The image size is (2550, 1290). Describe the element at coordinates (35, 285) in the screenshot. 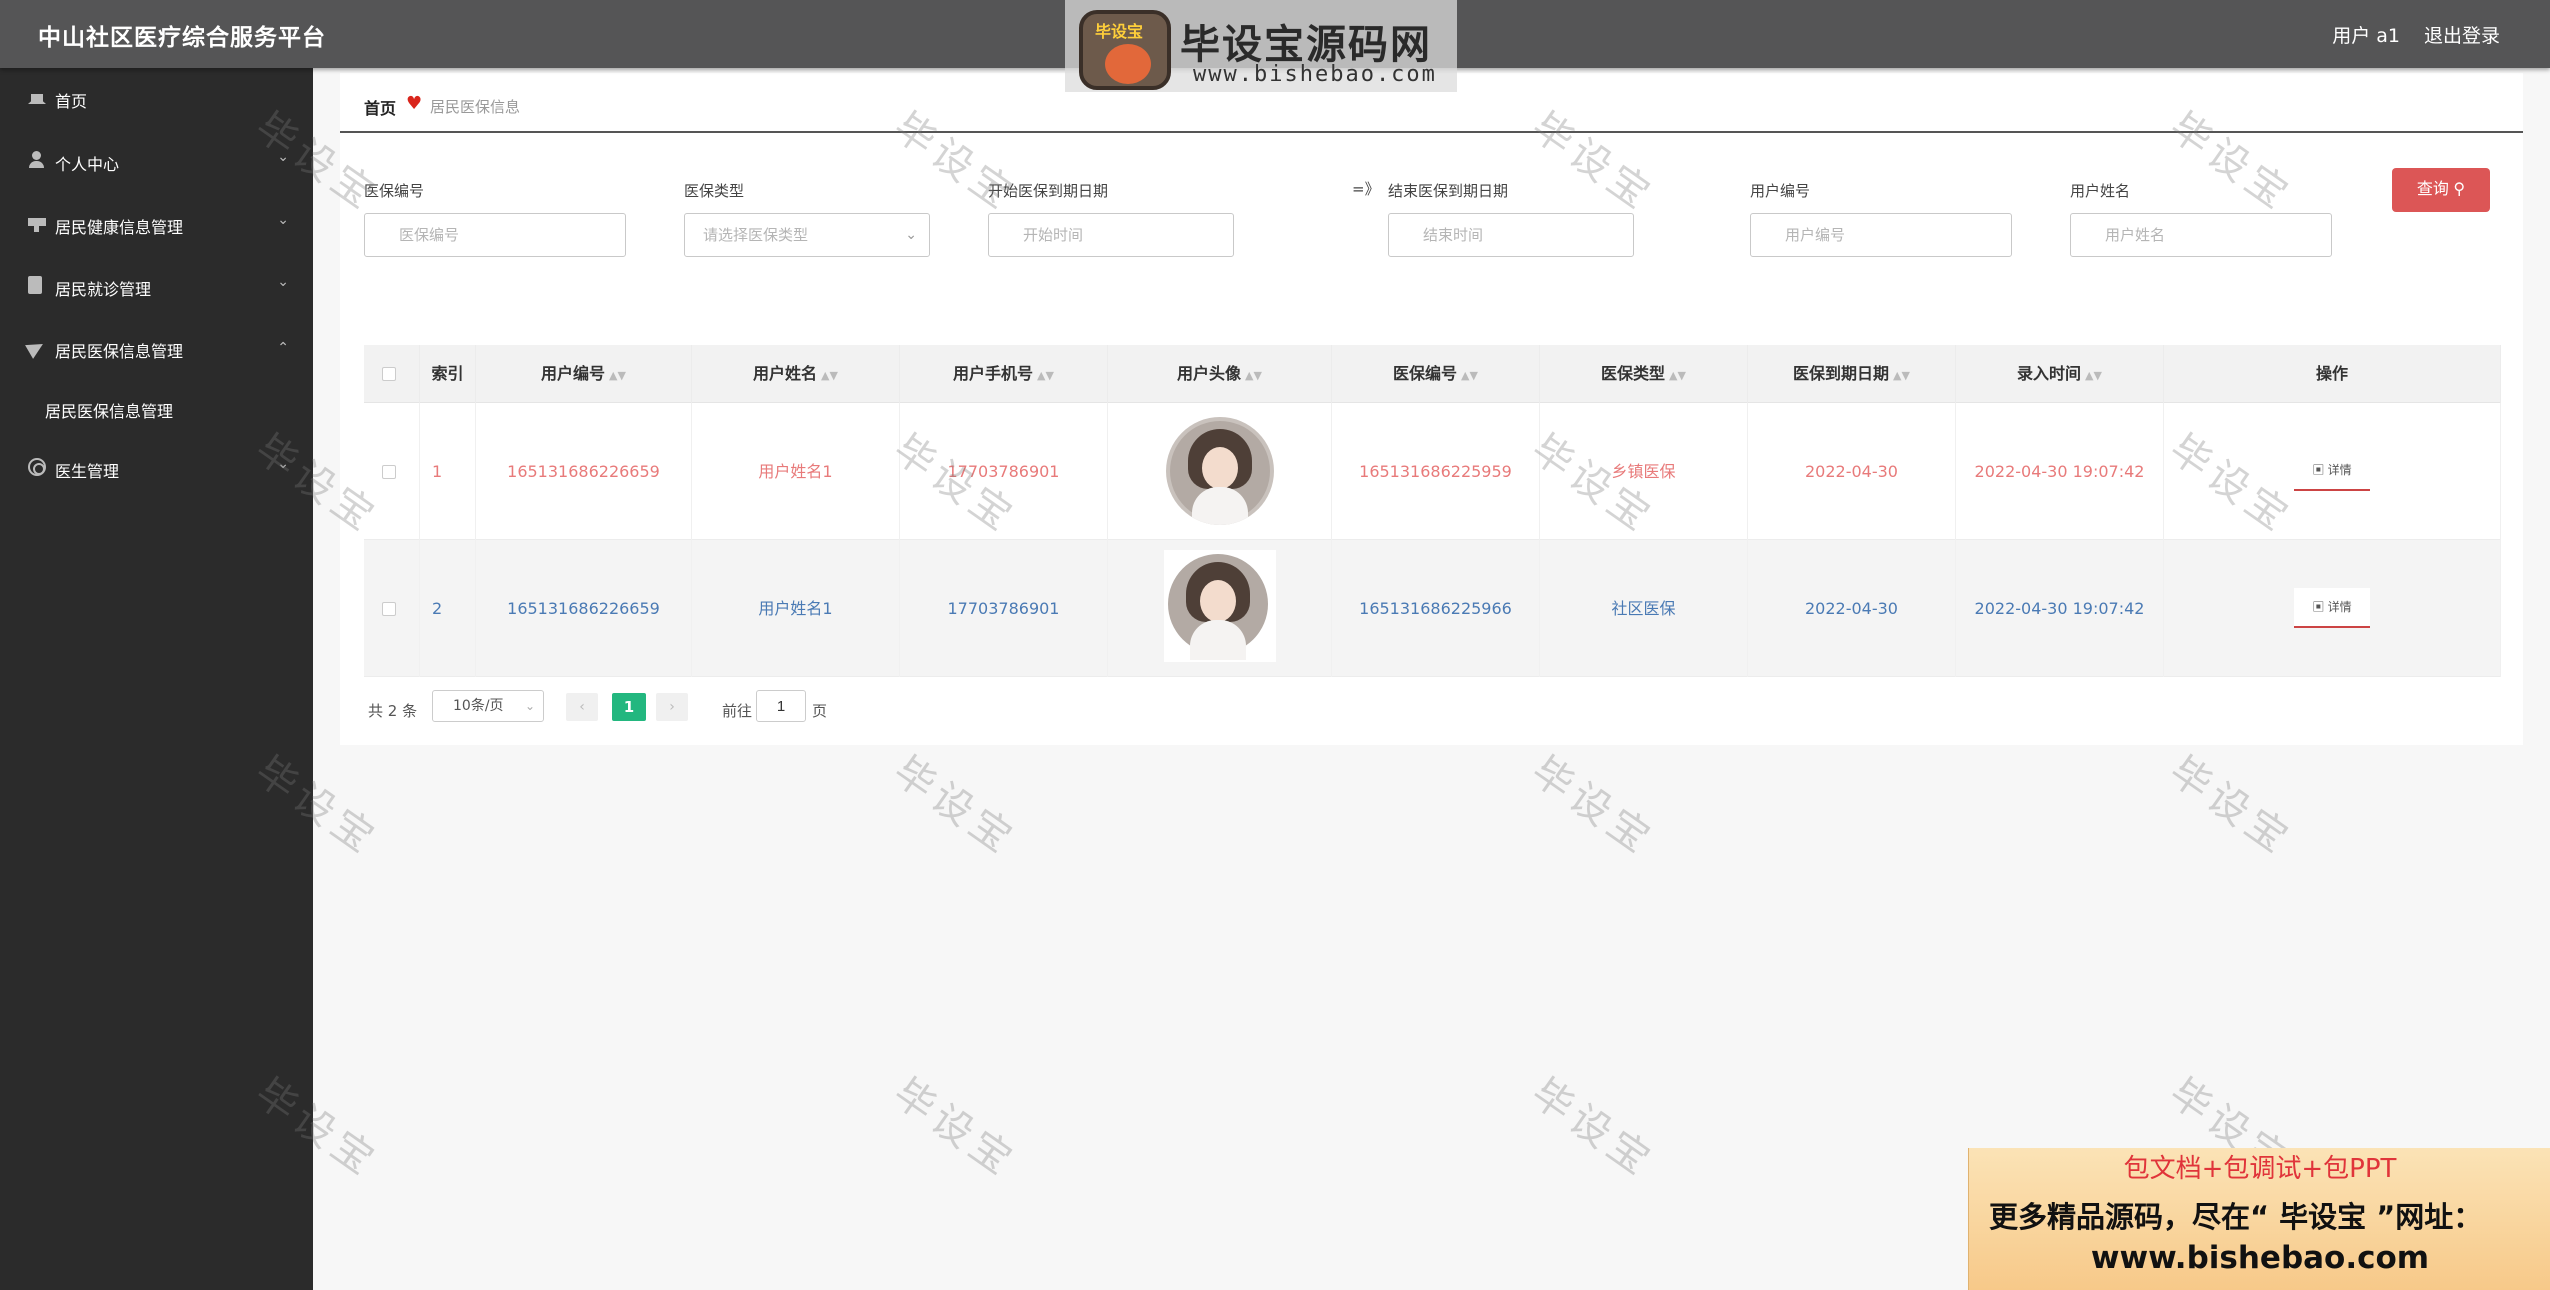

I see `clipboard-icon` at that location.